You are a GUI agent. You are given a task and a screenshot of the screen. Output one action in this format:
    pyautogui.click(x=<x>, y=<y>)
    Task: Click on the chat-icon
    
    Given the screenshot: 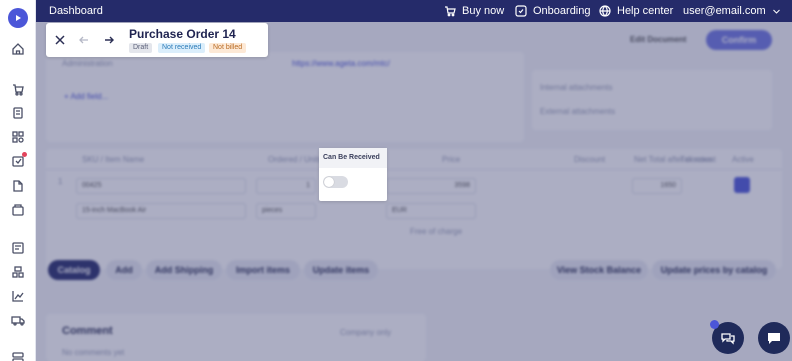 What is the action you would take?
    pyautogui.click(x=774, y=338)
    